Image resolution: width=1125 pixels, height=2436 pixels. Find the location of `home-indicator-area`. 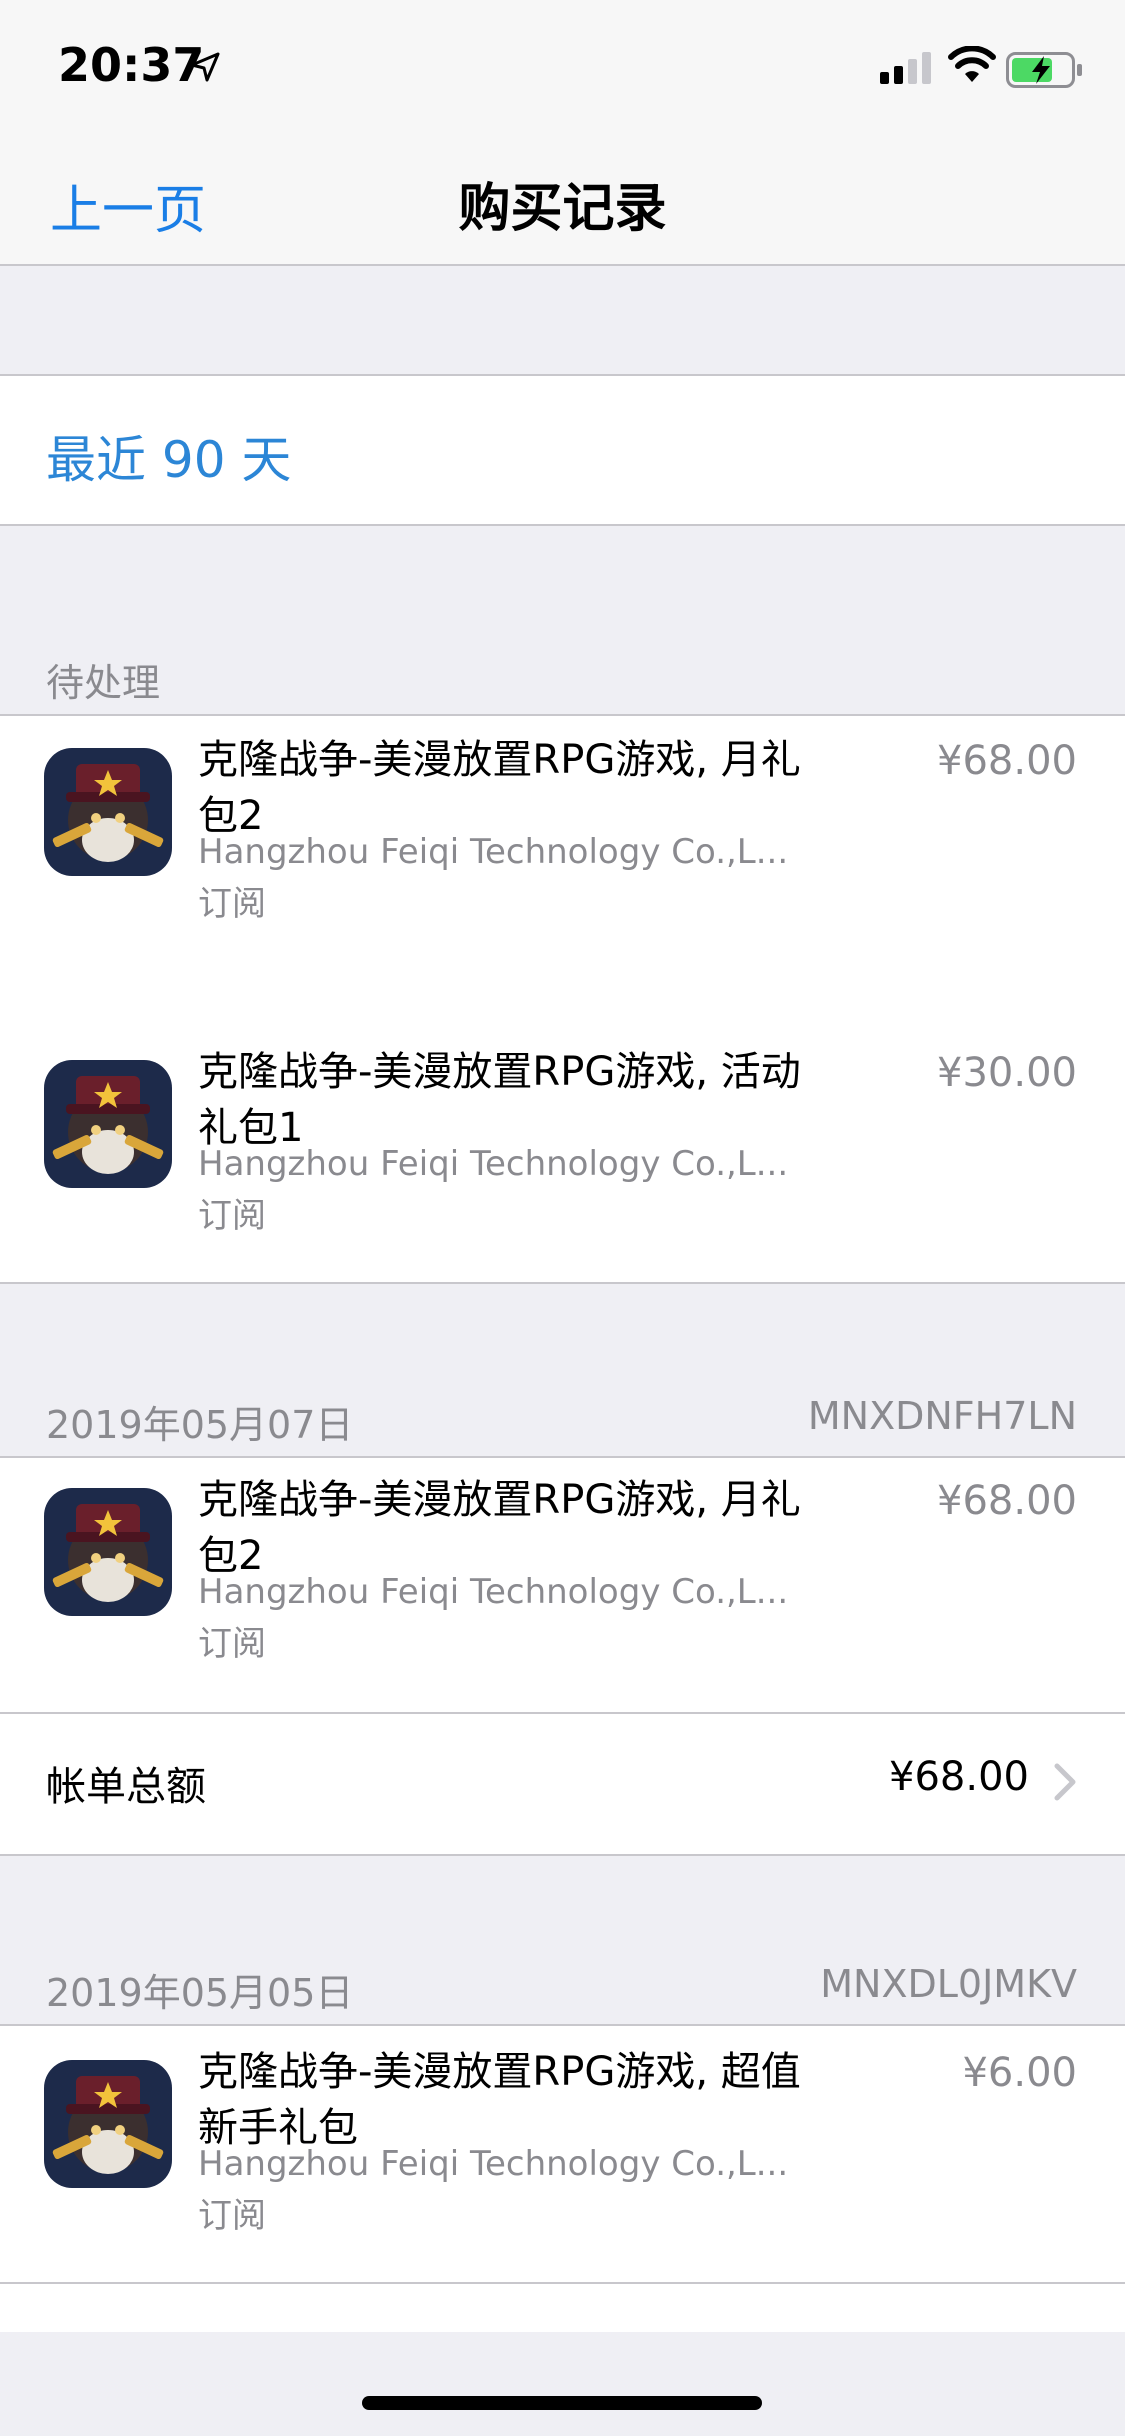

home-indicator-area is located at coordinates (562, 2384).